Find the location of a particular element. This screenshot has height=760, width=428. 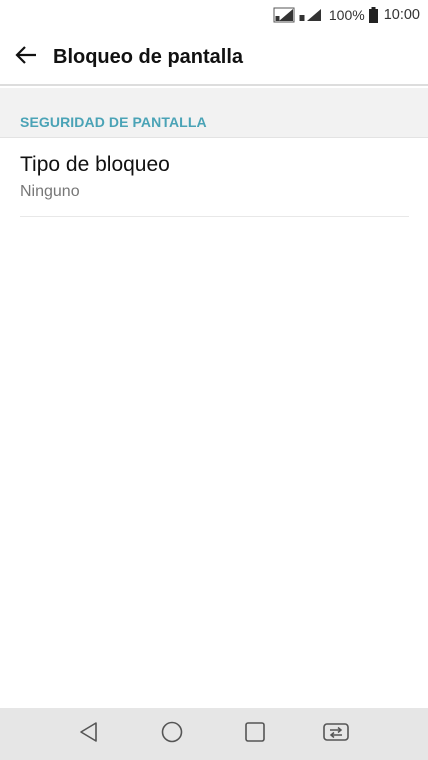

list-item-title: Tipo de bloqueo is located at coordinates (95, 164).